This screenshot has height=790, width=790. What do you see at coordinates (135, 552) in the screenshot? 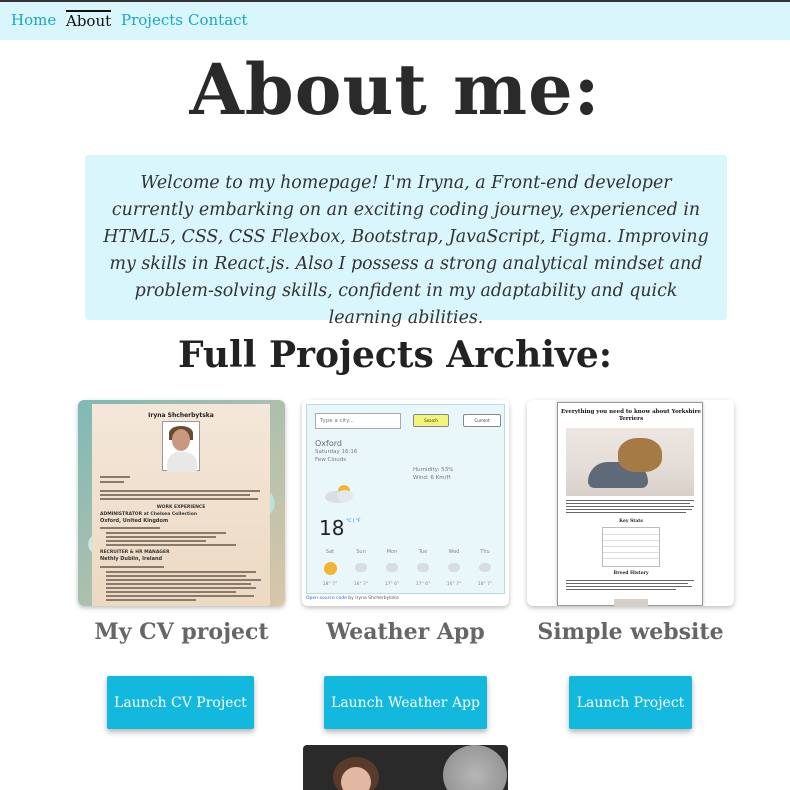
I see `cv-preview-role2: RECRUITER & HR MANAGER` at bounding box center [135, 552].